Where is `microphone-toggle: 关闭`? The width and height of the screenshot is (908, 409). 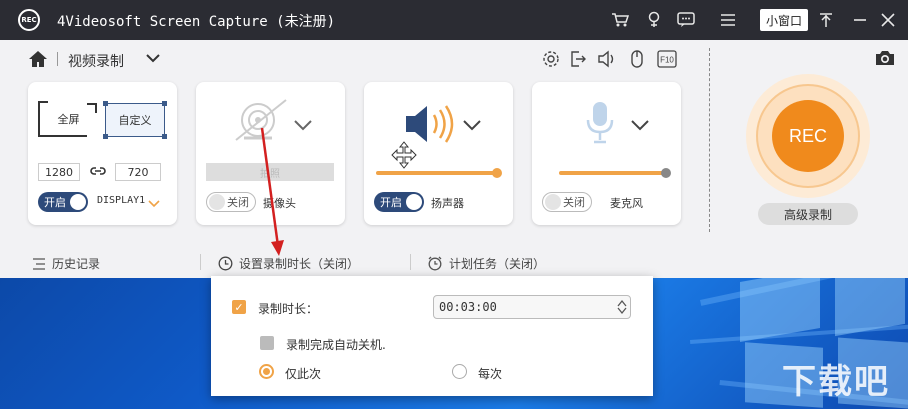 microphone-toggle: 关闭 is located at coordinates (567, 202).